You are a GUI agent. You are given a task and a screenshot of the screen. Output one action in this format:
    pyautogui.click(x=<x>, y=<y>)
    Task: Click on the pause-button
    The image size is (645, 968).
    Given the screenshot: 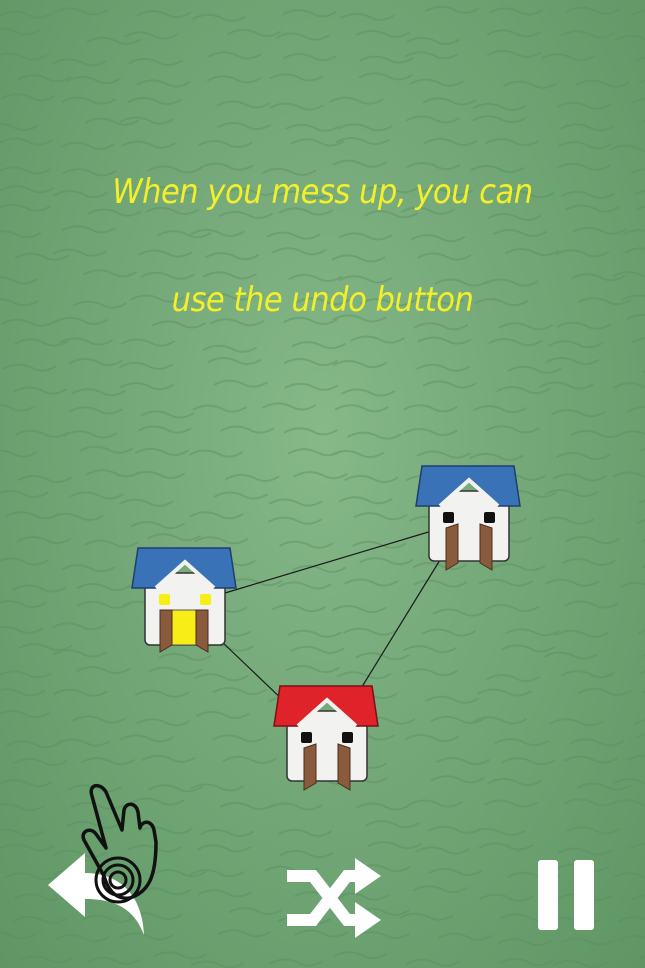 What is the action you would take?
    pyautogui.click(x=567, y=895)
    